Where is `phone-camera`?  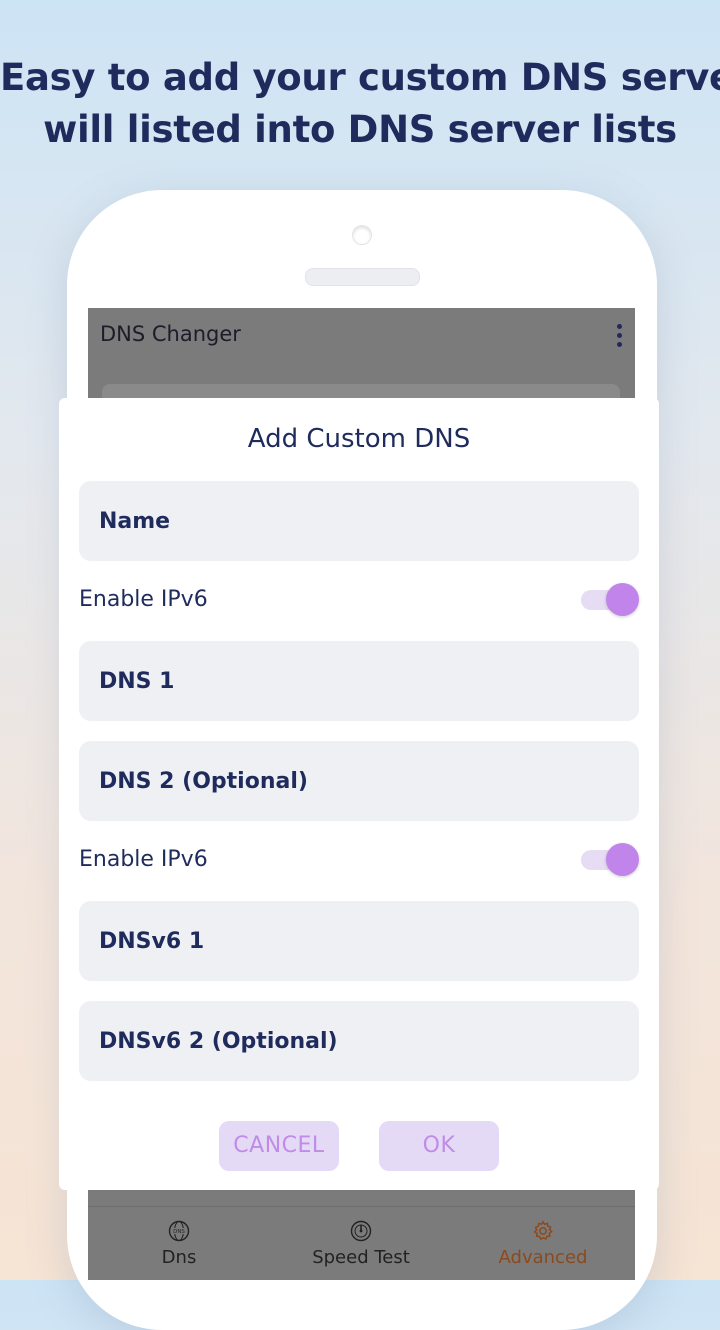 phone-camera is located at coordinates (362, 235).